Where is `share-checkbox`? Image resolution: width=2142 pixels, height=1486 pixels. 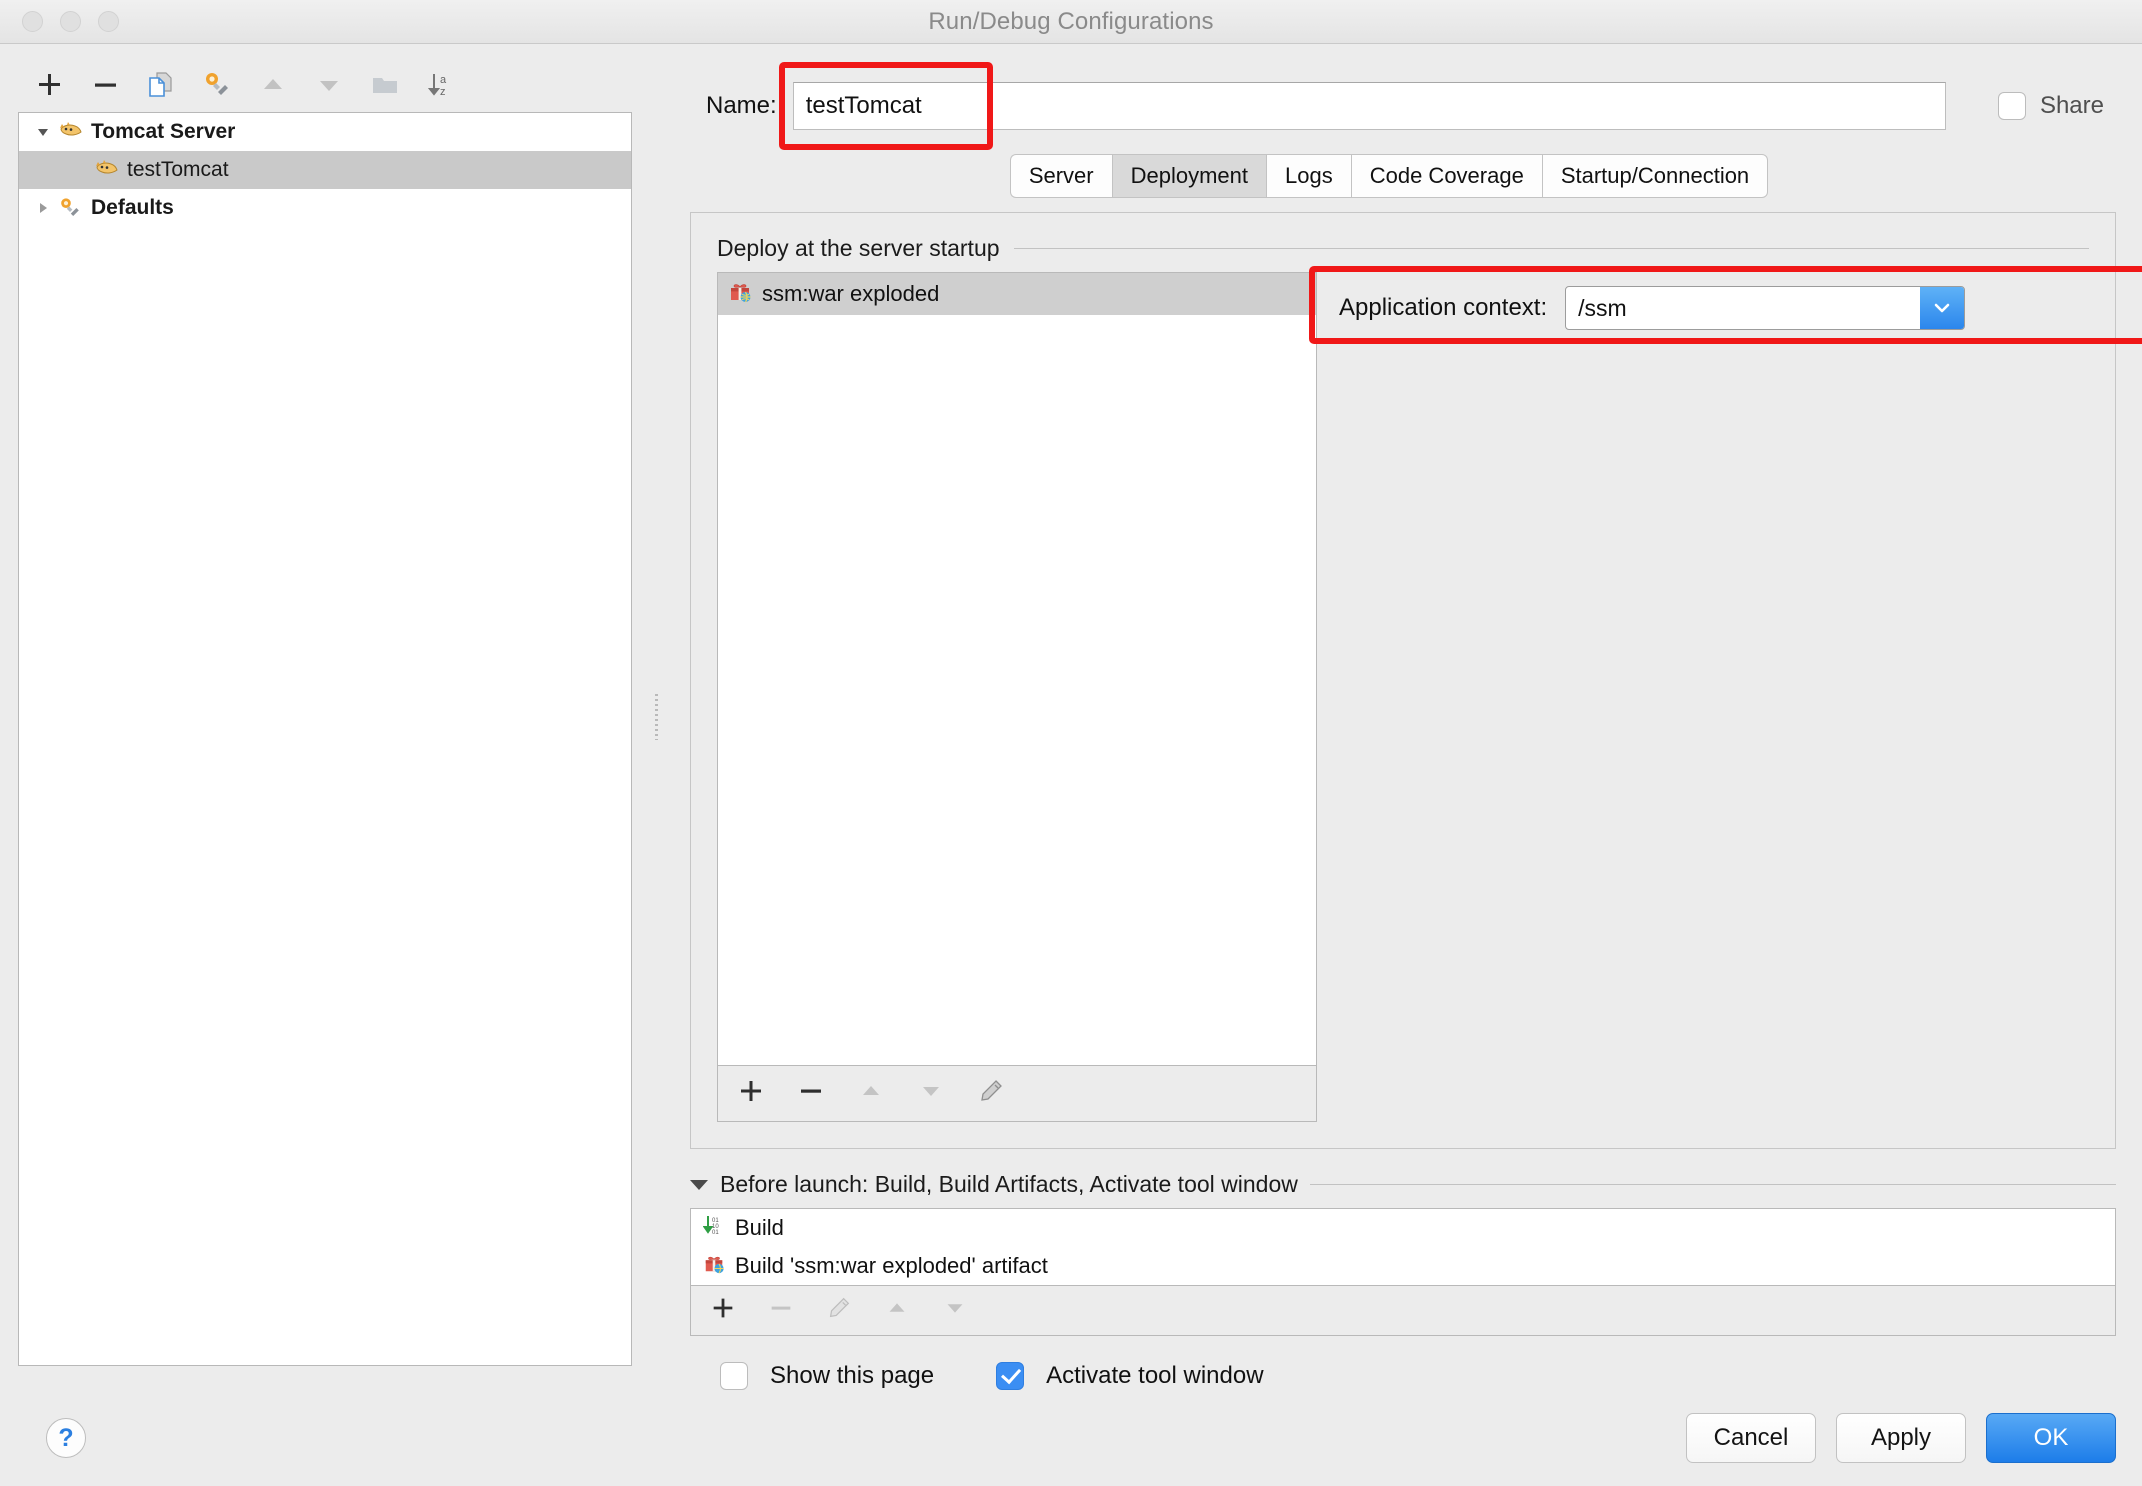 share-checkbox is located at coordinates (2011, 106).